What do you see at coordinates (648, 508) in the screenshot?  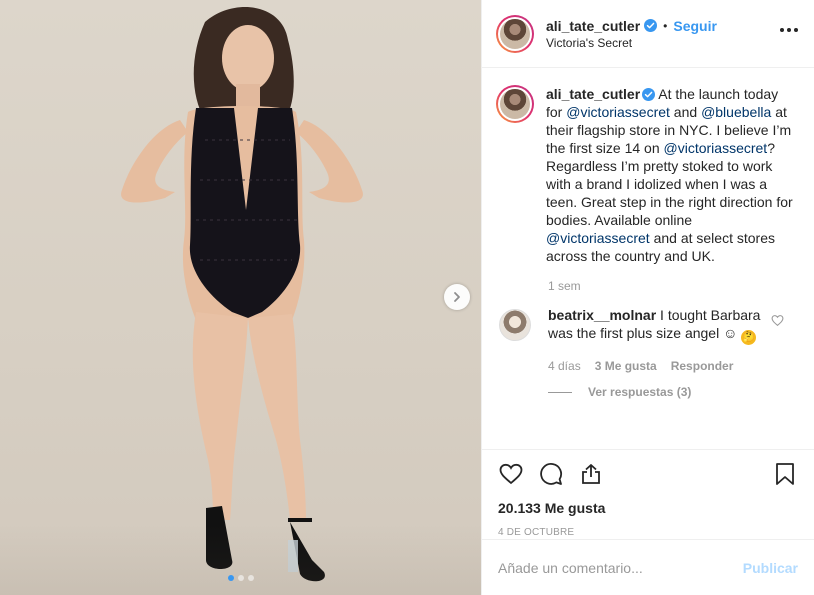 I see `likes-count: 20.133 Me gusta` at bounding box center [648, 508].